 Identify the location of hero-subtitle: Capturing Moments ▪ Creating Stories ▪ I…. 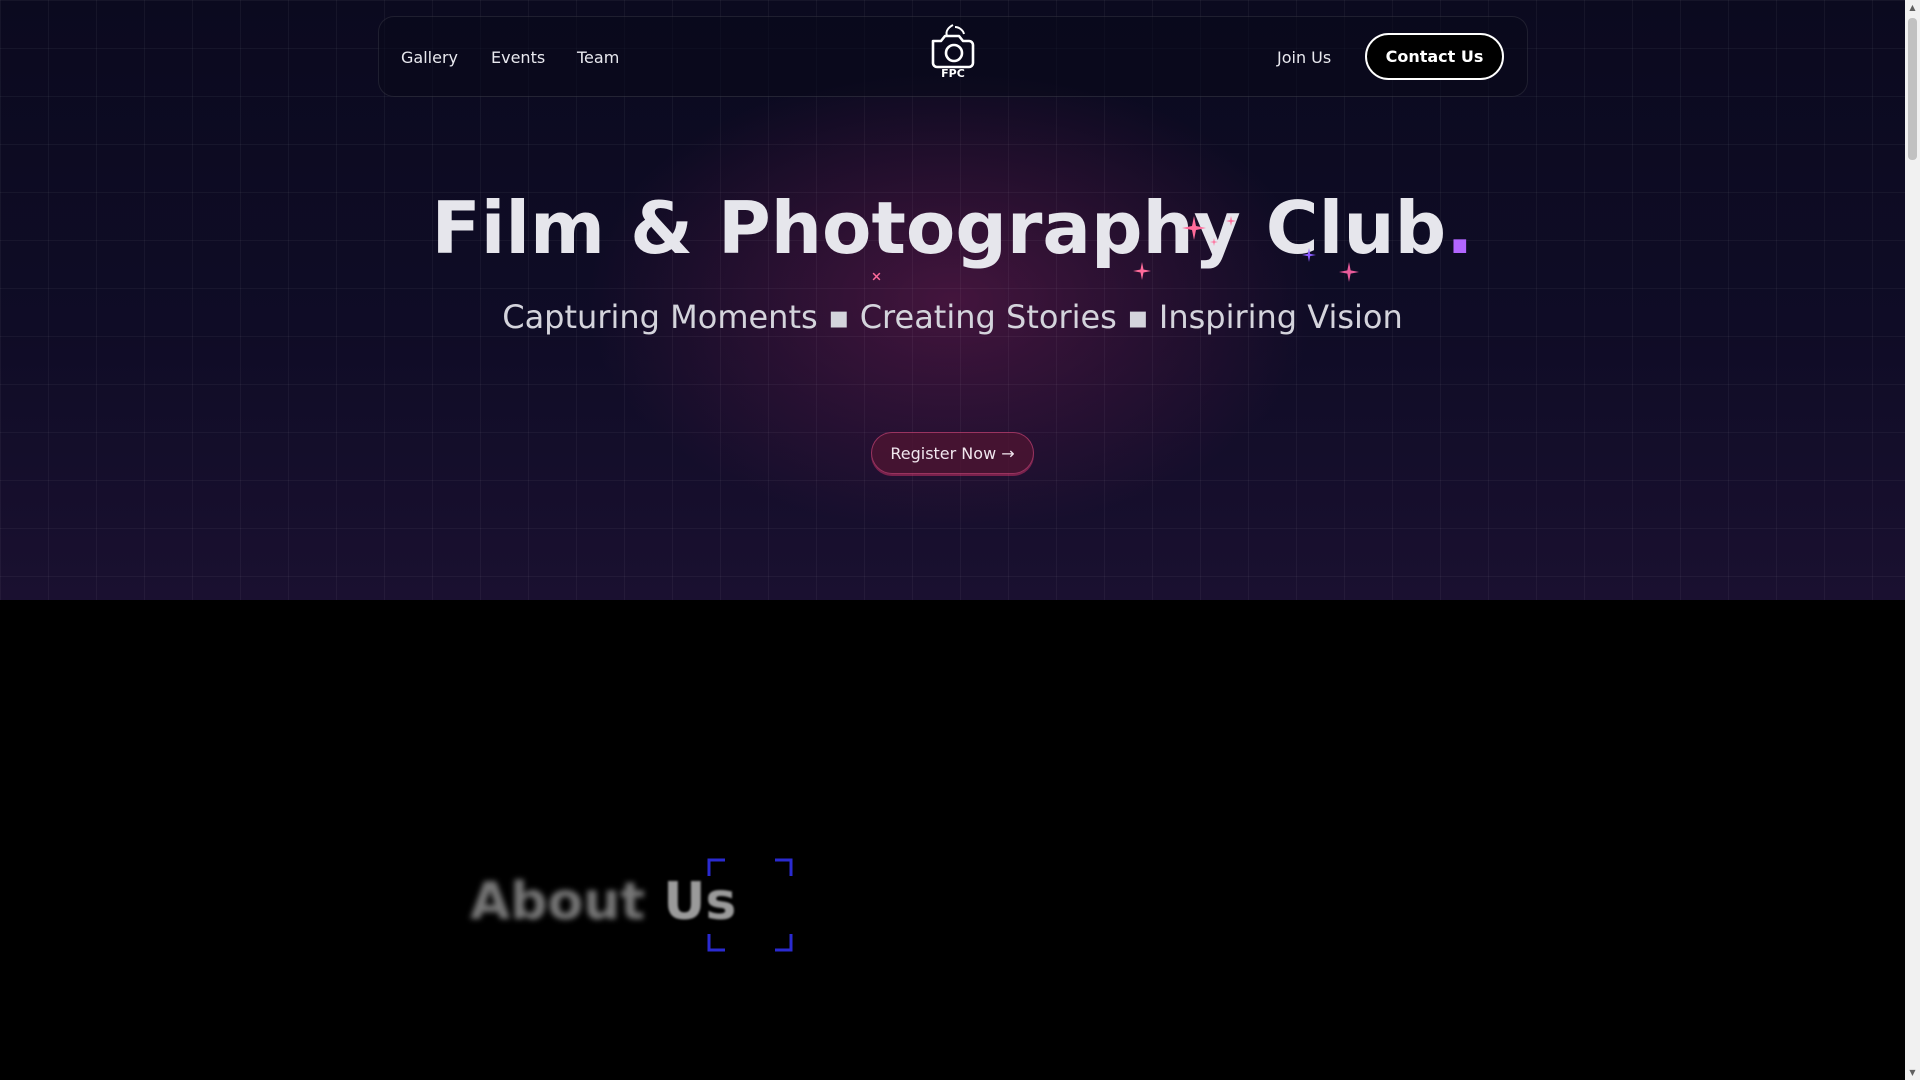
(952, 317).